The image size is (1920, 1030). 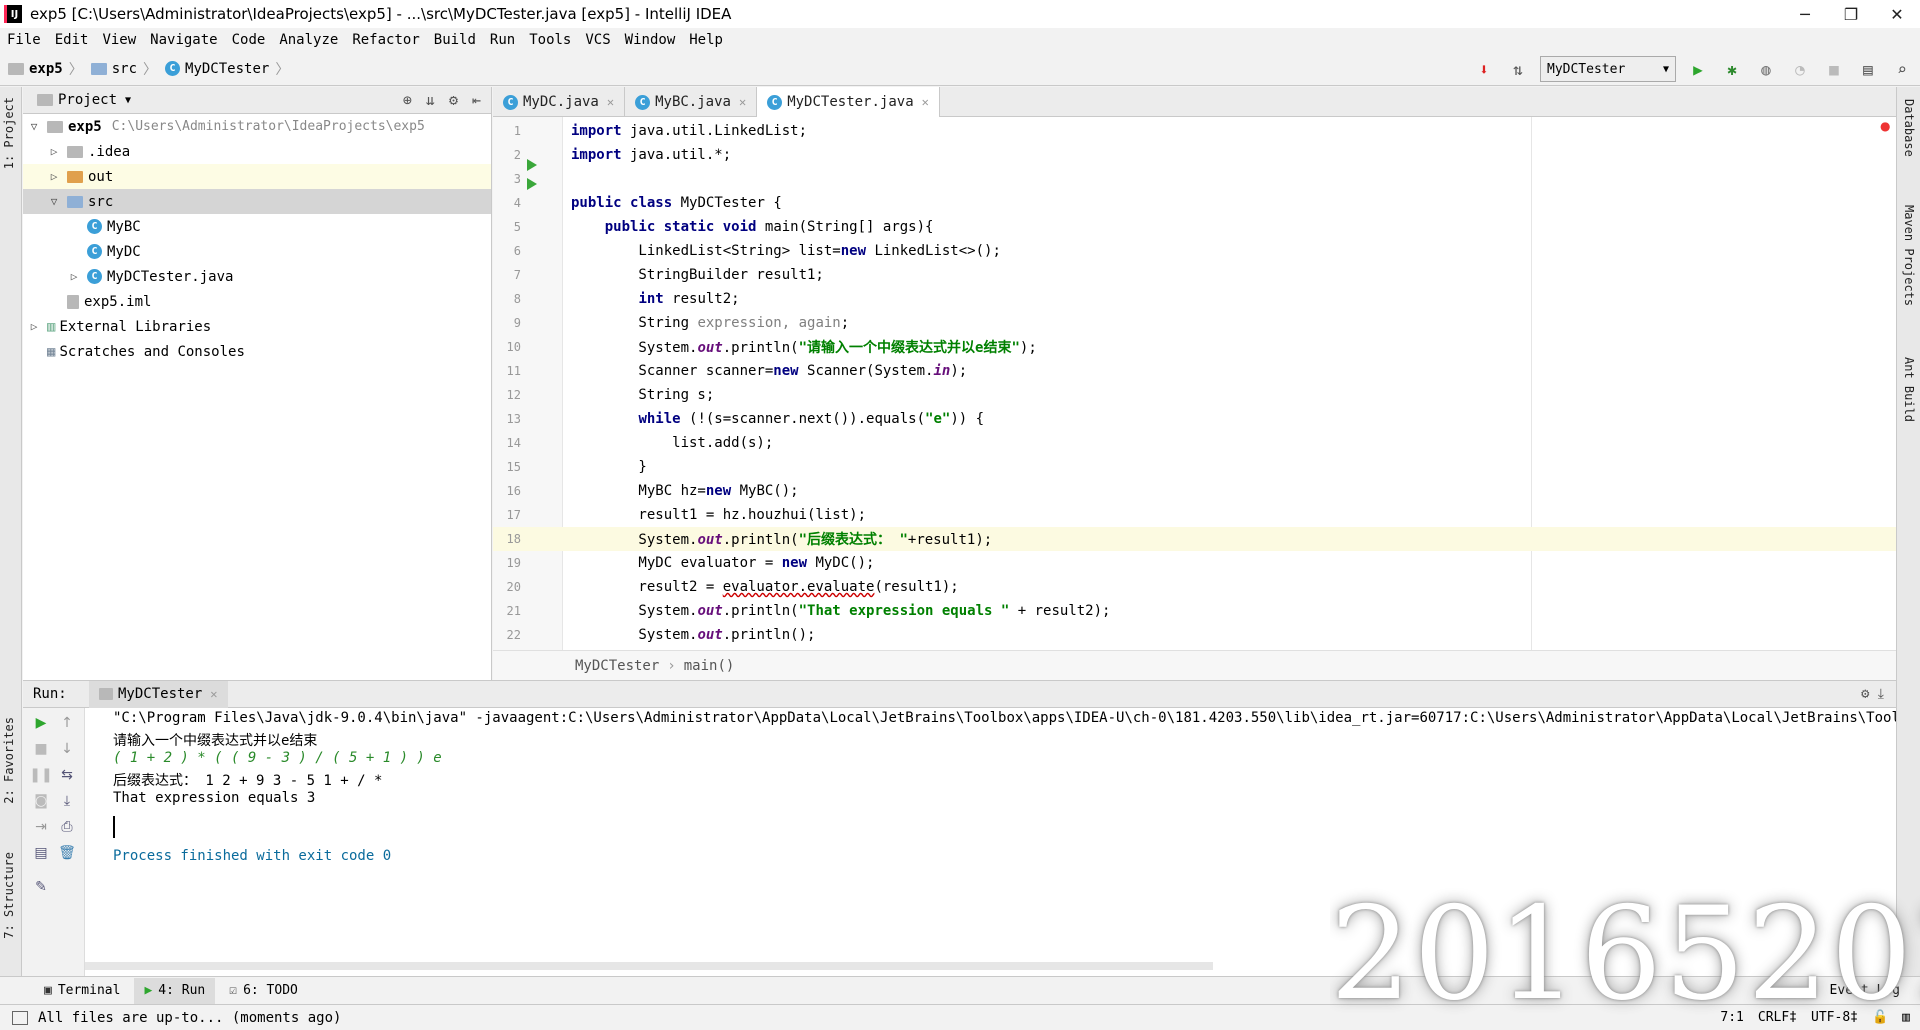 What do you see at coordinates (257, 276) in the screenshot?
I see `tree-item-mydctester: ▷ C MyDCTester.java` at bounding box center [257, 276].